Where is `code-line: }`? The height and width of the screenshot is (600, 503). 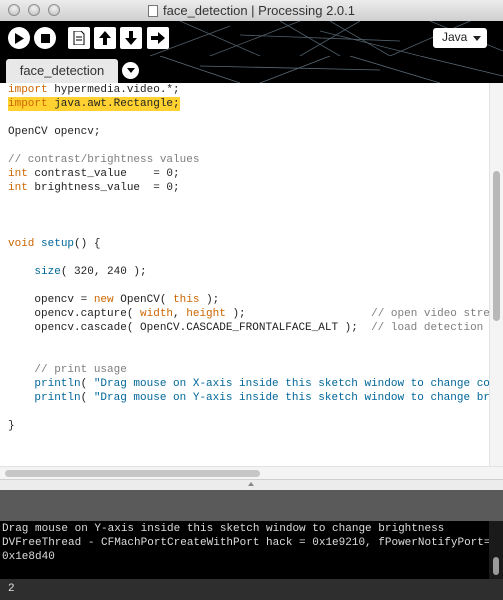
code-line: } is located at coordinates (11, 426).